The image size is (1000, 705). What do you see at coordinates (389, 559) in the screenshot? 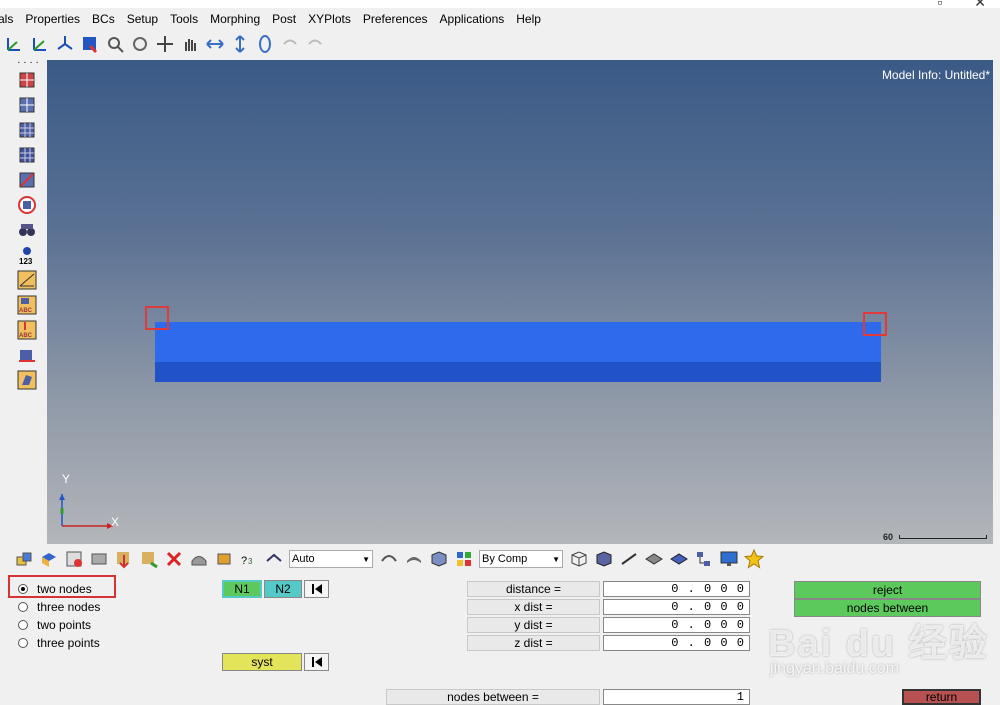
I see `shading-icon` at bounding box center [389, 559].